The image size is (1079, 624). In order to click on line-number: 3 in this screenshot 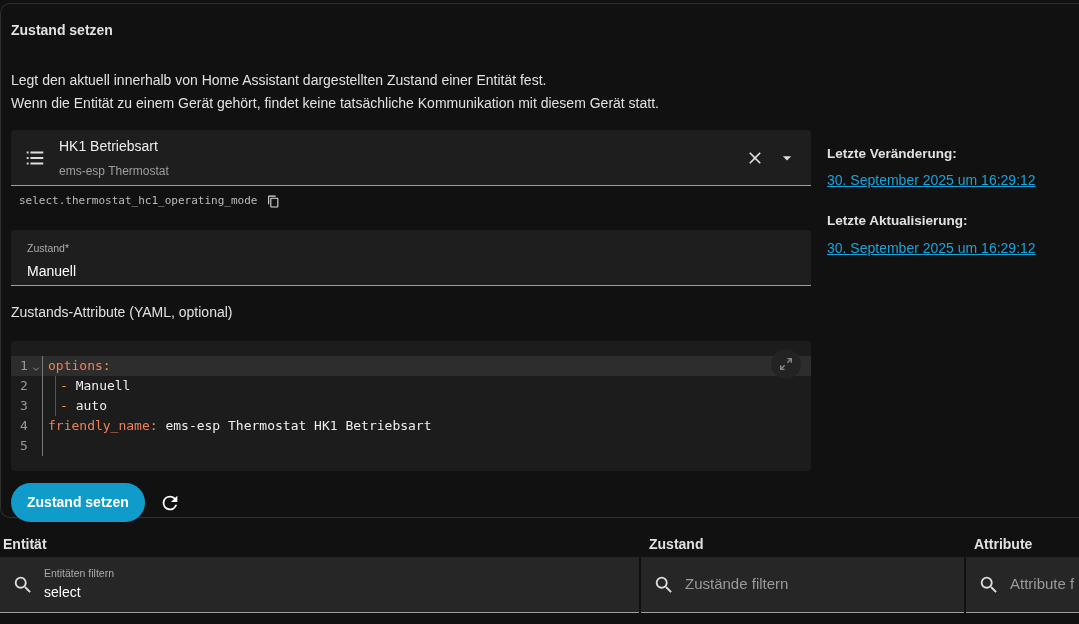, I will do `click(24, 406)`.